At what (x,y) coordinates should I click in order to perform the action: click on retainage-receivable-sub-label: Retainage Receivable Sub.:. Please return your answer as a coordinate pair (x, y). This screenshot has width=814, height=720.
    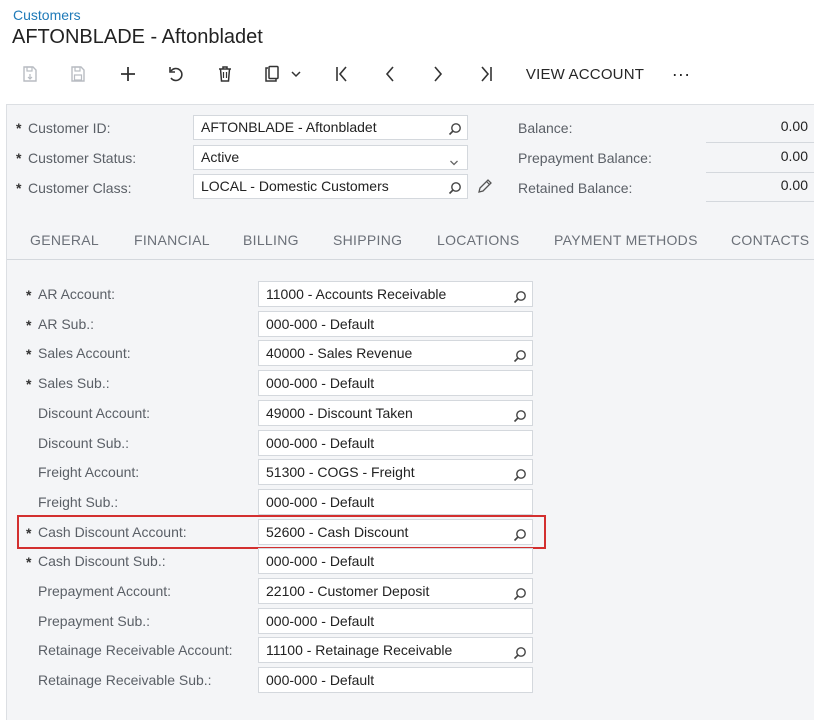
    Looking at the image, I should click on (125, 680).